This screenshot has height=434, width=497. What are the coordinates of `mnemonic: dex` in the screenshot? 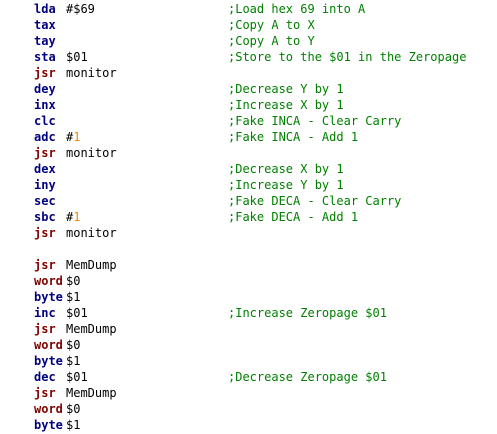 It's located at (45, 169).